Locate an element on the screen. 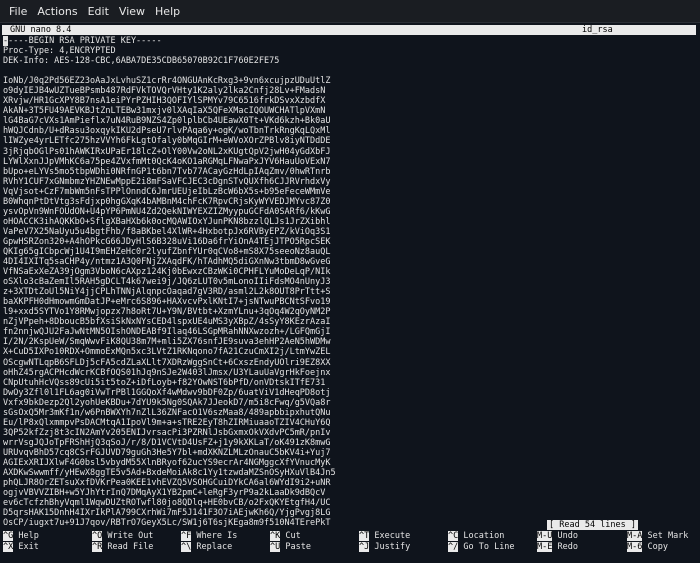  shortcut-label: Paste is located at coordinates (295, 547).